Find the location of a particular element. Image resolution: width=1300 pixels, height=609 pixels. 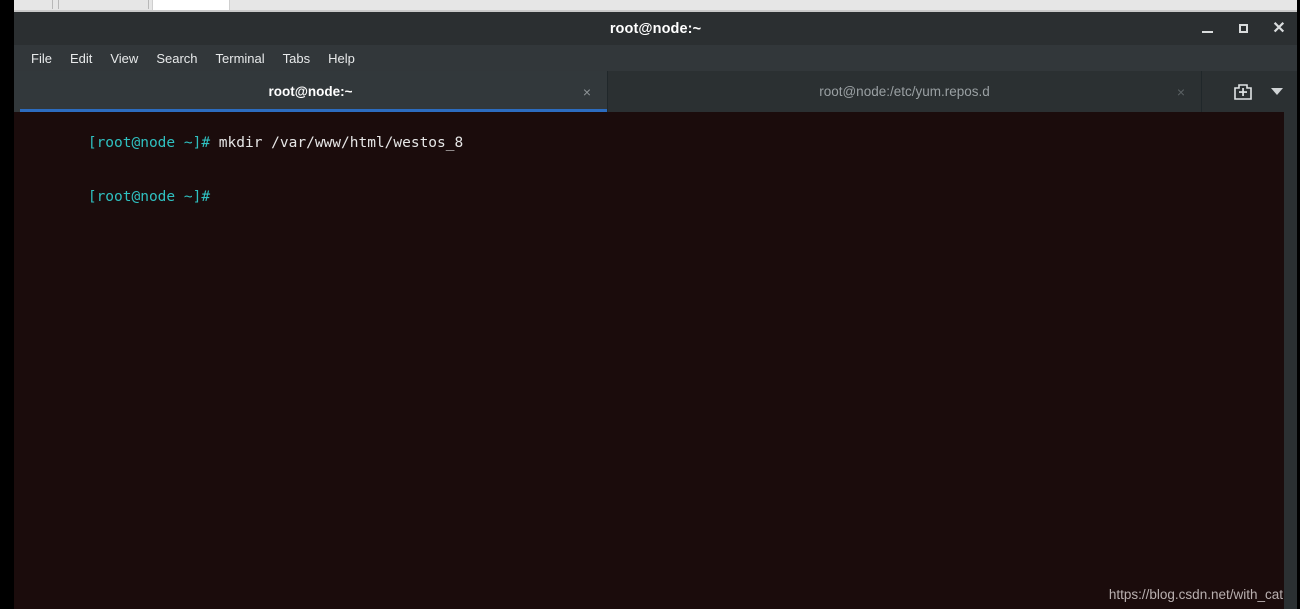

close-button: ✕ is located at coordinates (1279, 29).